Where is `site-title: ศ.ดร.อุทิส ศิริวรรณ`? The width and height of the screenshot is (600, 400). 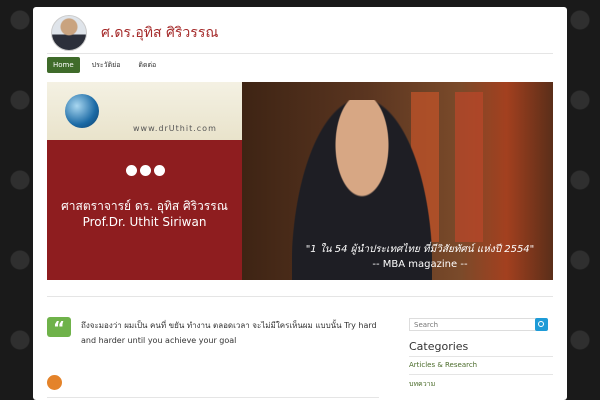
site-title: ศ.ดร.อุทิส ศิริวรรณ is located at coordinates (159, 33).